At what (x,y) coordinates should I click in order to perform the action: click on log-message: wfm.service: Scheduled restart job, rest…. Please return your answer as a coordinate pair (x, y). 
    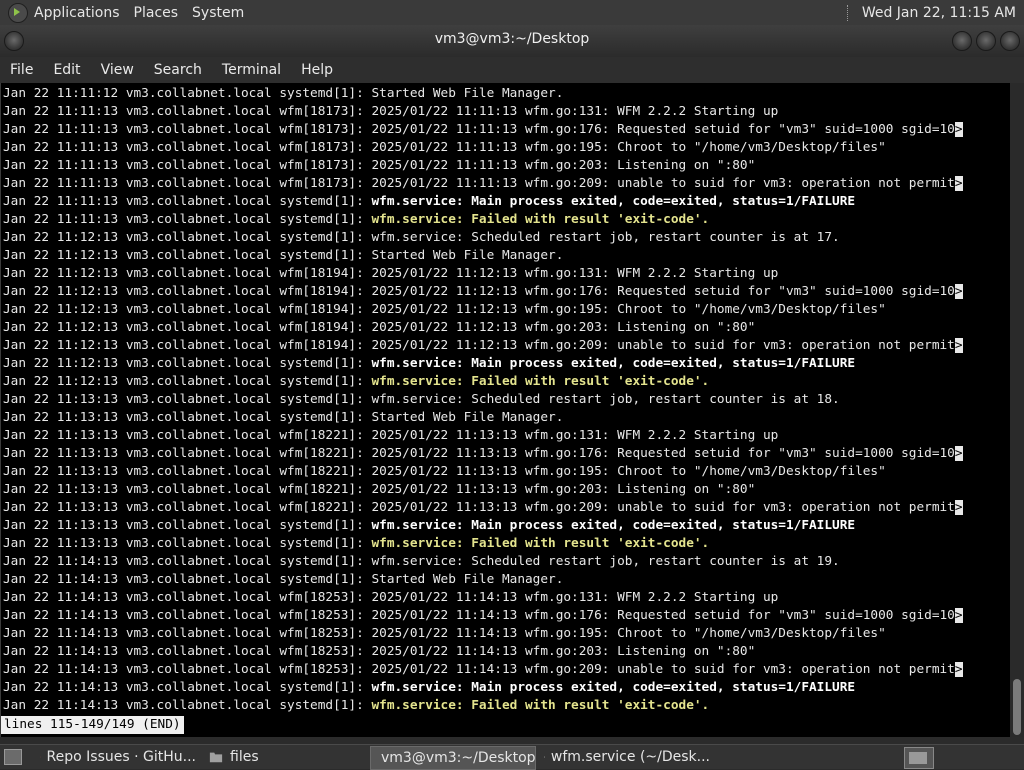
    Looking at the image, I should click on (605, 561).